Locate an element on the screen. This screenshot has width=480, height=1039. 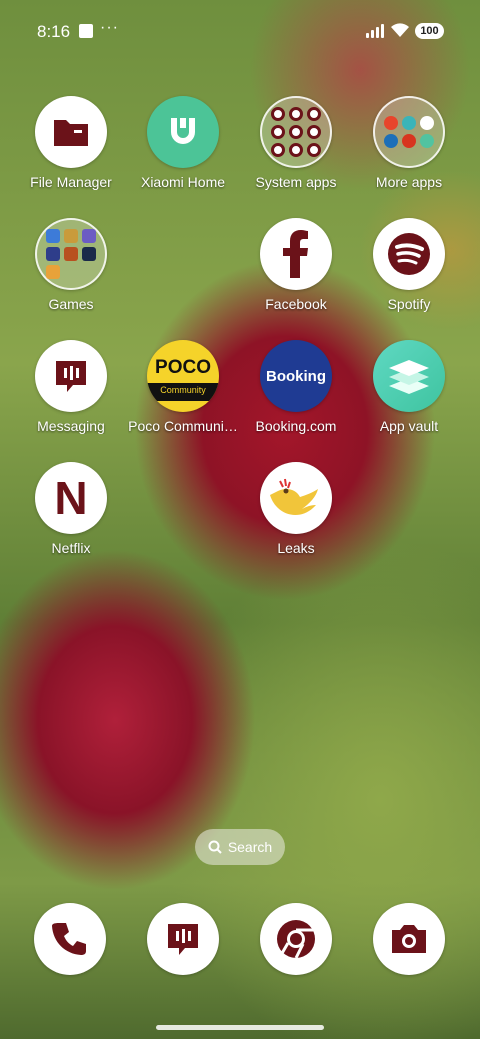
chrome-icon is located at coordinates (296, 939).